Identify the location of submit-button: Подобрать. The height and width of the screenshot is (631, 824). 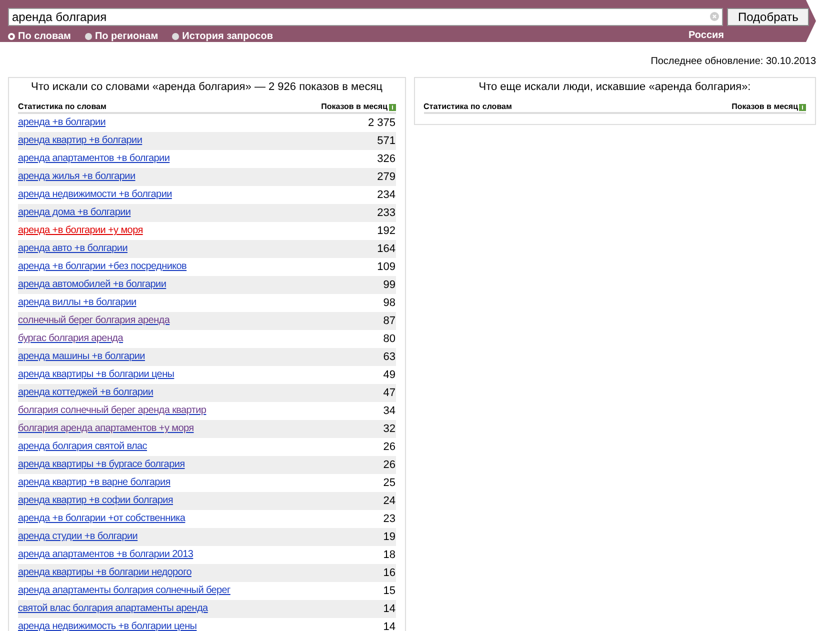
(768, 17).